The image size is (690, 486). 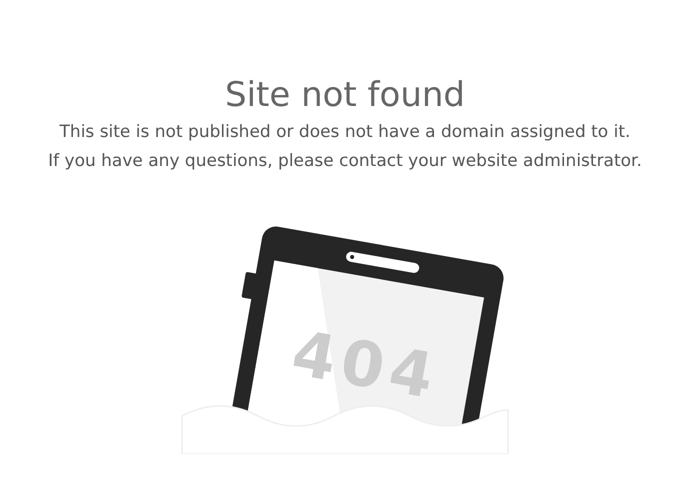 What do you see at coordinates (345, 95) in the screenshot?
I see `page-title: Site not found` at bounding box center [345, 95].